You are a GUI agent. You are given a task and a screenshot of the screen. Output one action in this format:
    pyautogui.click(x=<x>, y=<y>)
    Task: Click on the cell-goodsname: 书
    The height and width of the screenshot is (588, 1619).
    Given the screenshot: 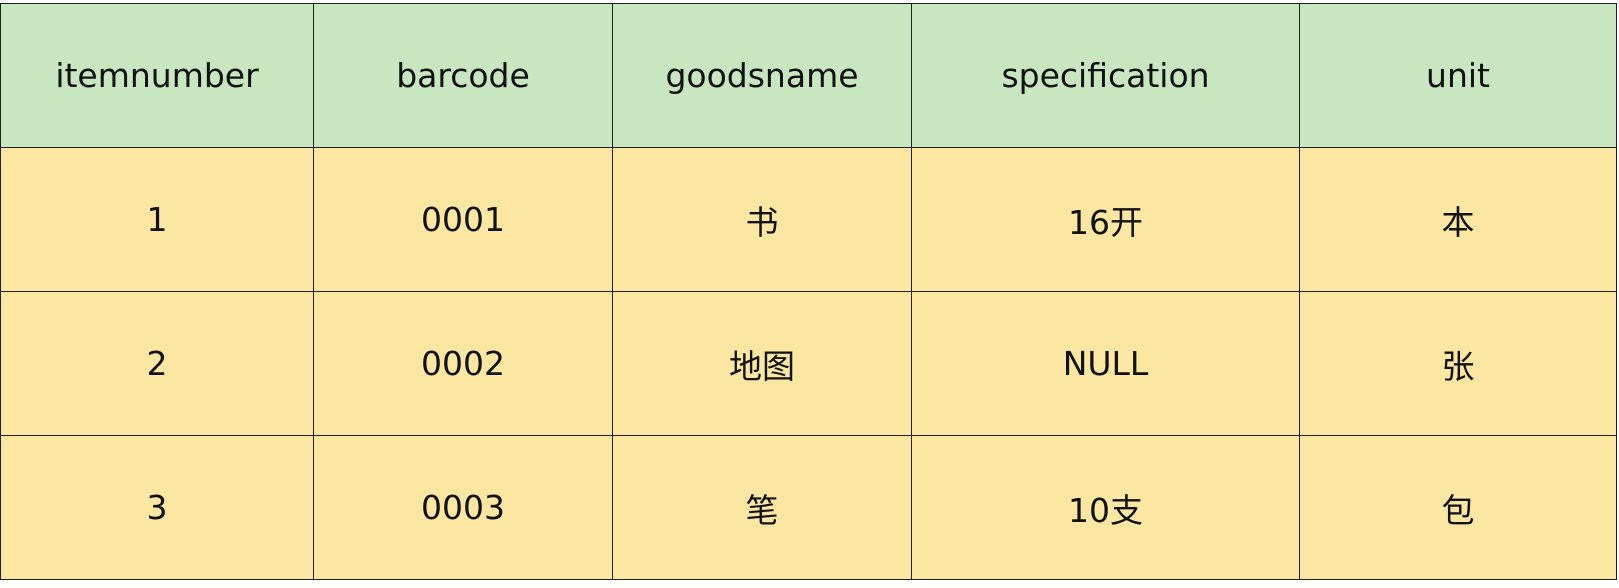 What is the action you would take?
    pyautogui.click(x=762, y=219)
    